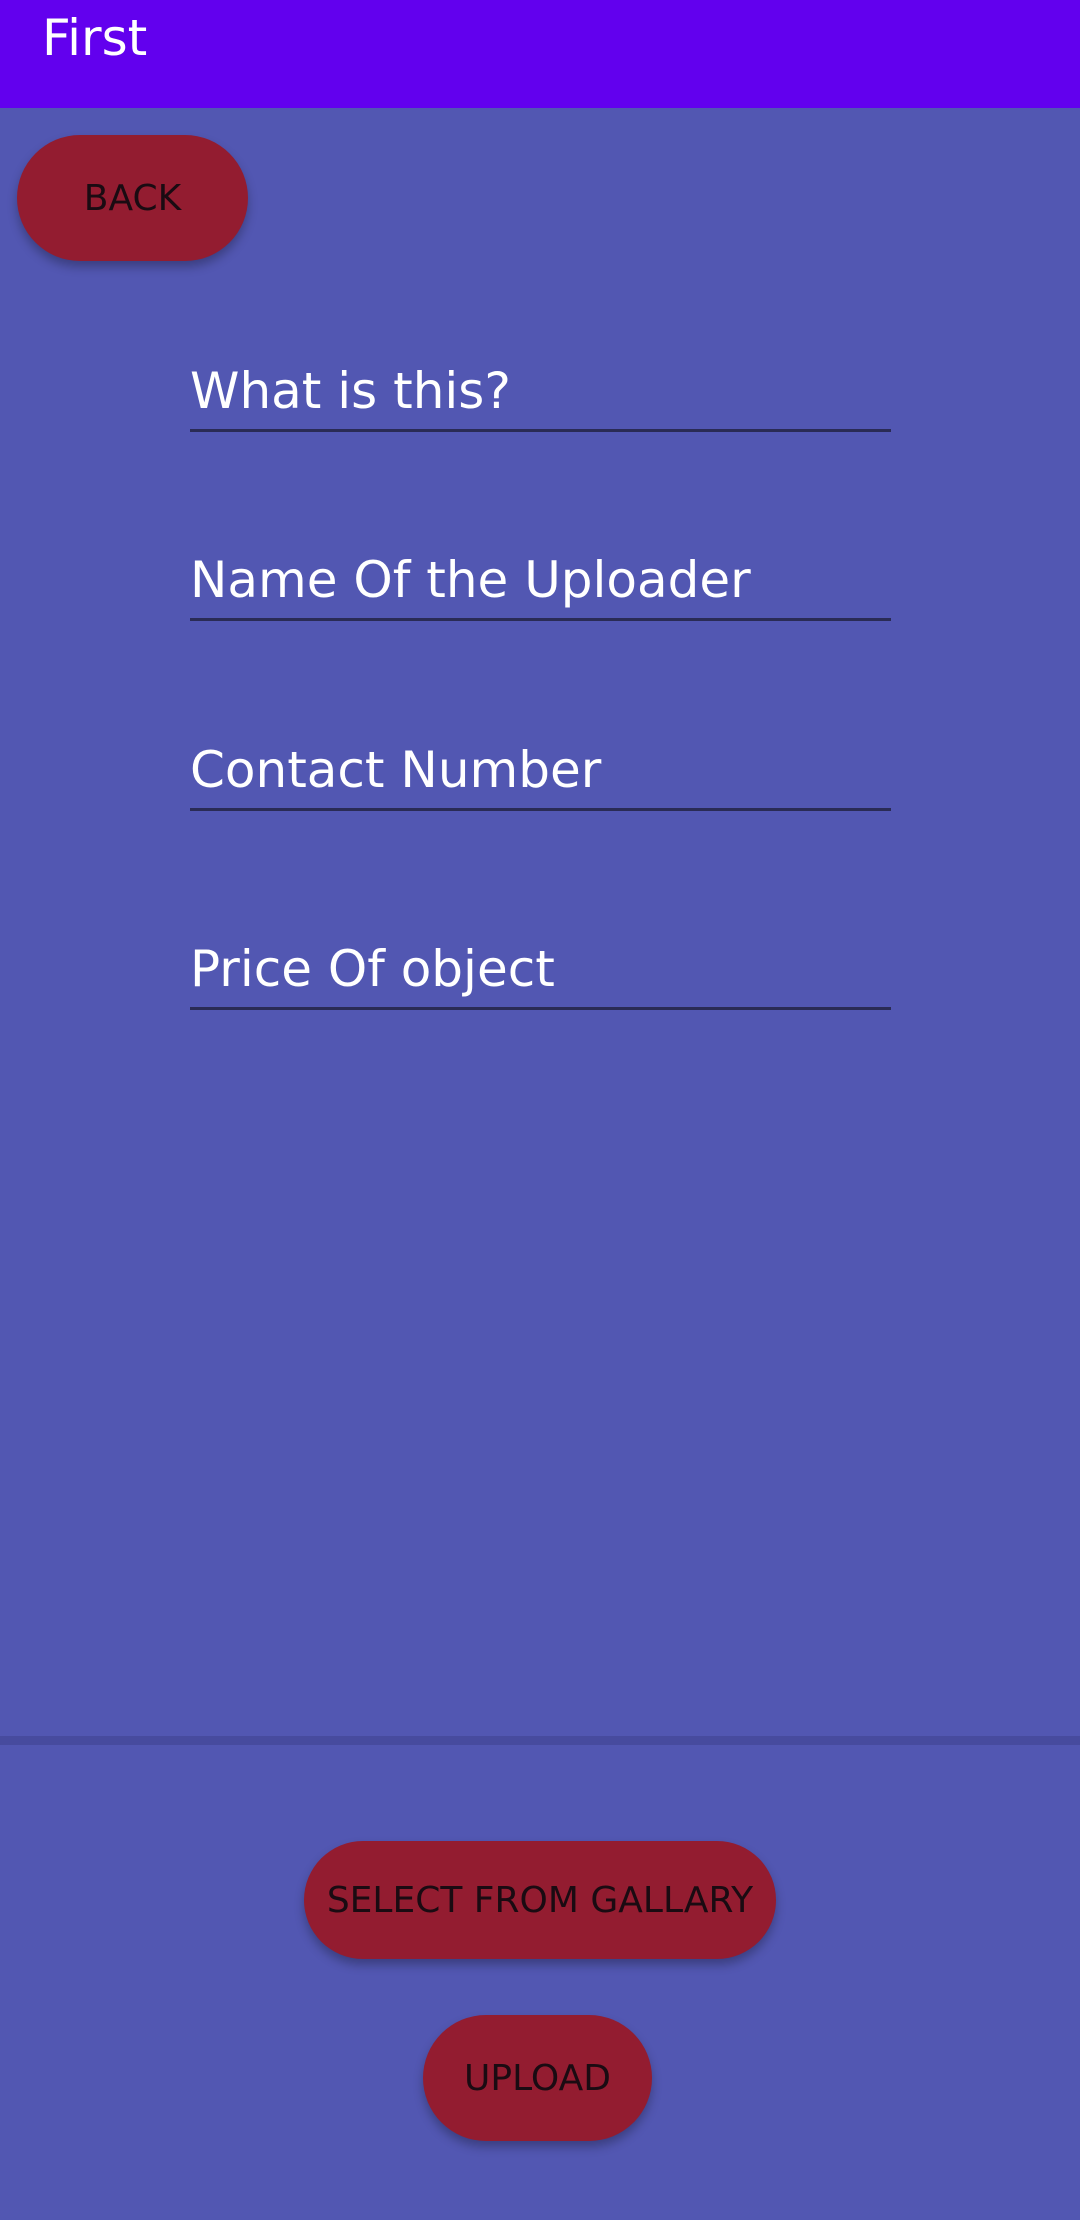 Image resolution: width=1080 pixels, height=2220 pixels. I want to click on back-button: BACK, so click(132, 198).